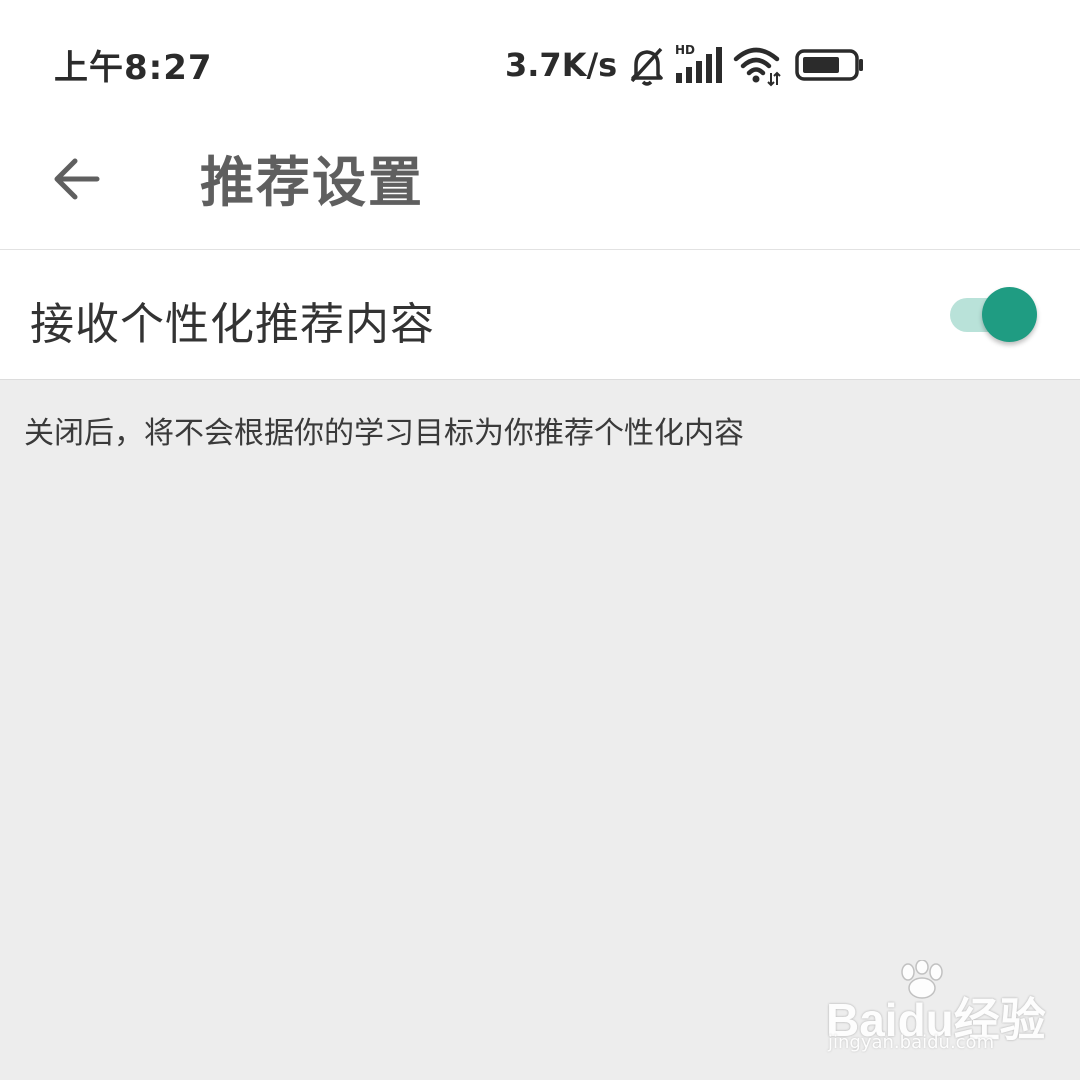  I want to click on personalized-recommendation-toggle, so click(994, 315).